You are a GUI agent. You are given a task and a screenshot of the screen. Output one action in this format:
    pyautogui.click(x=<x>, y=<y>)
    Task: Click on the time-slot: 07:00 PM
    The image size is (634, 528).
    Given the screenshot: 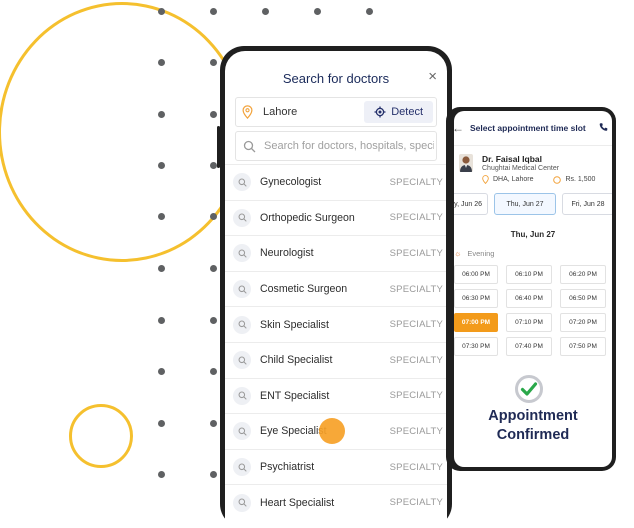 What is the action you would take?
    pyautogui.click(x=476, y=322)
    